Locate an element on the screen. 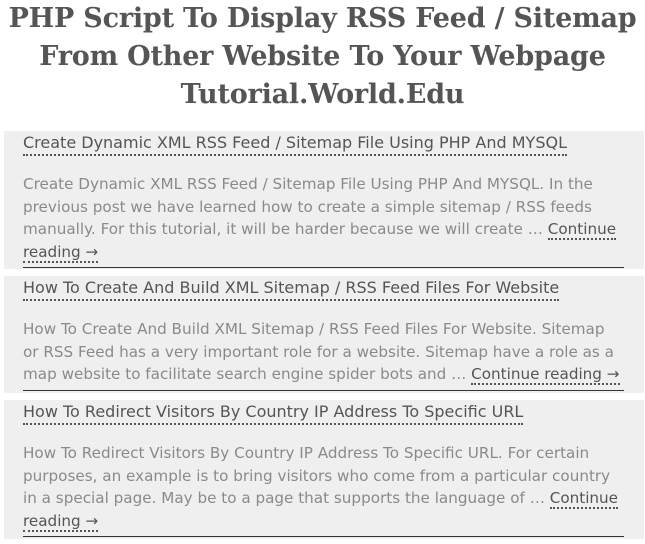 The width and height of the screenshot is (645, 544). page-title-line-3: Tutorial.World.Edu is located at coordinates (322, 94).